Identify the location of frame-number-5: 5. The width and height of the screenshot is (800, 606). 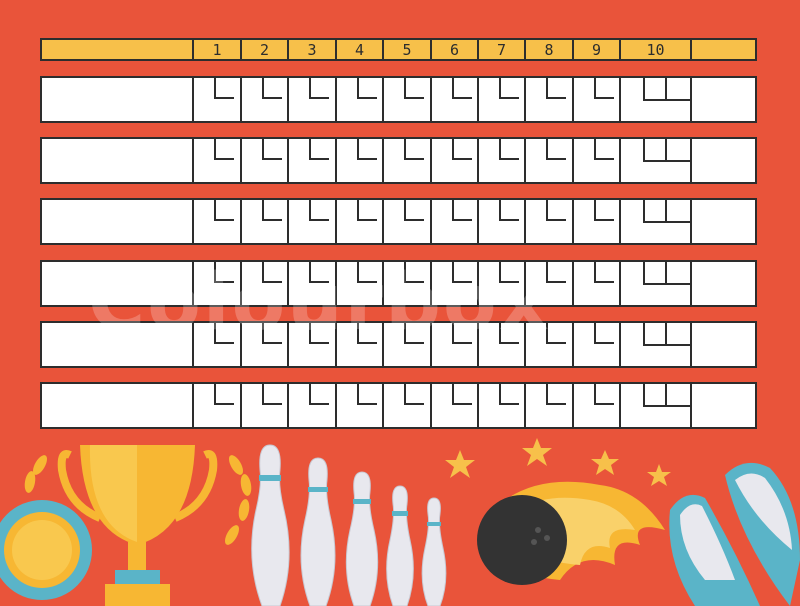
(406, 49).